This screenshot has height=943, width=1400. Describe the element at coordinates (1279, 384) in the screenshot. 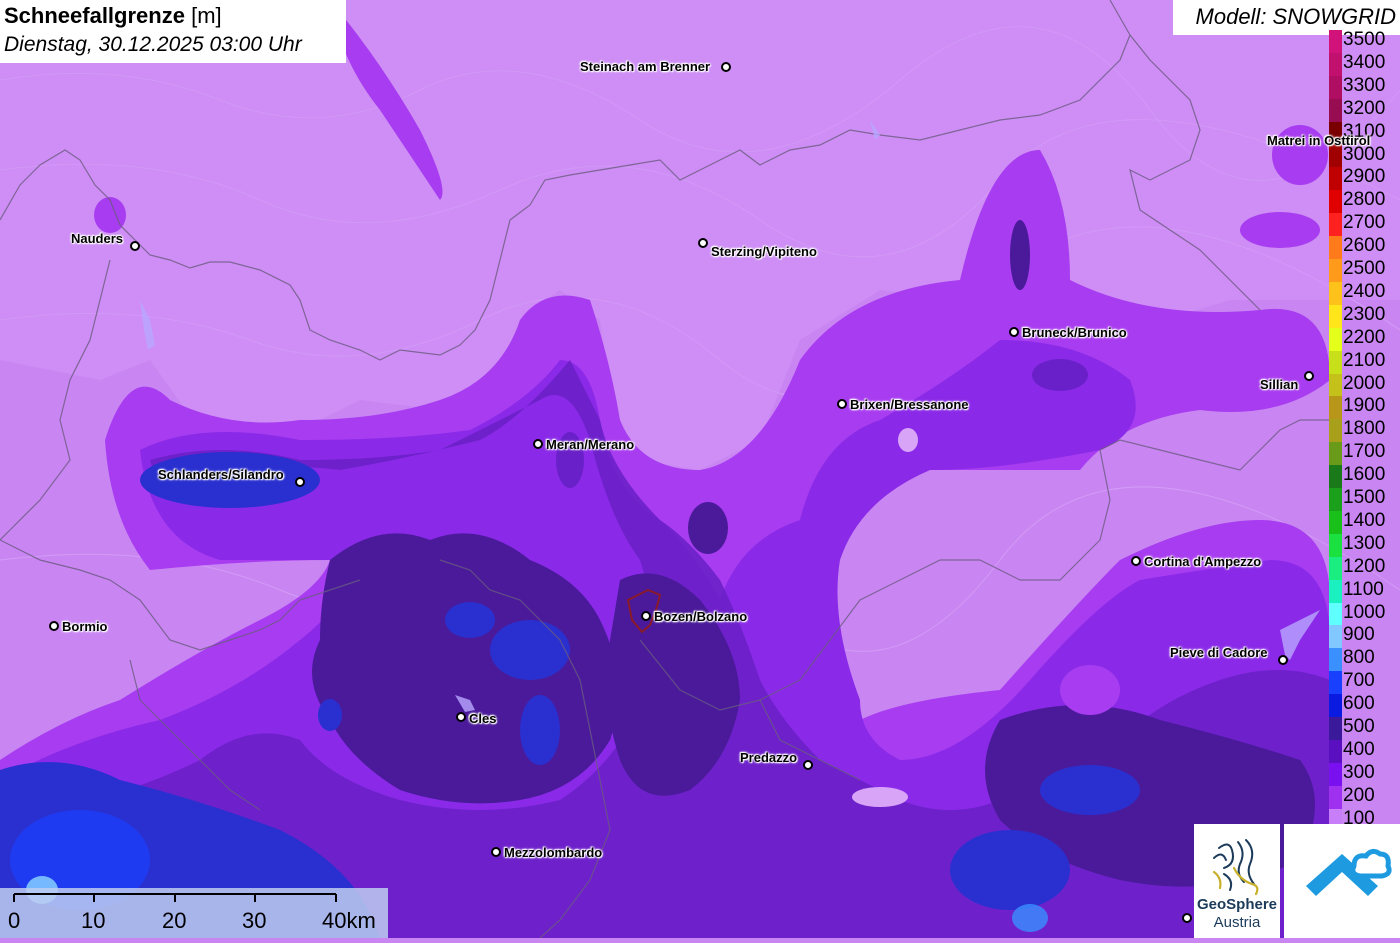

I see `city-label: Sillian` at that location.